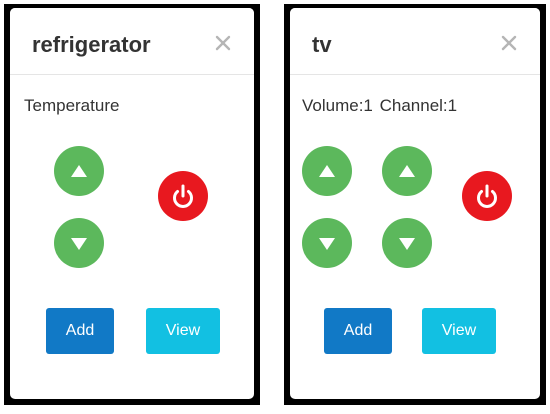  I want to click on refrigerator-card-header: refrigerator, so click(132, 41).